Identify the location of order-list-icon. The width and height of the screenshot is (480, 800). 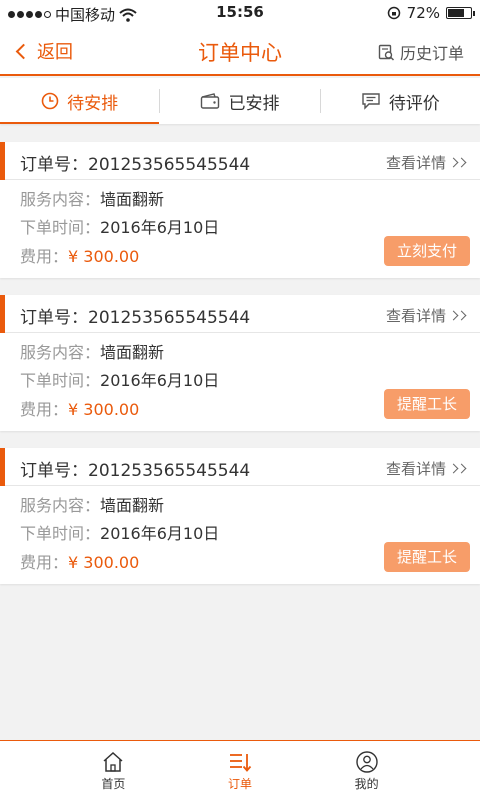
(240, 763).